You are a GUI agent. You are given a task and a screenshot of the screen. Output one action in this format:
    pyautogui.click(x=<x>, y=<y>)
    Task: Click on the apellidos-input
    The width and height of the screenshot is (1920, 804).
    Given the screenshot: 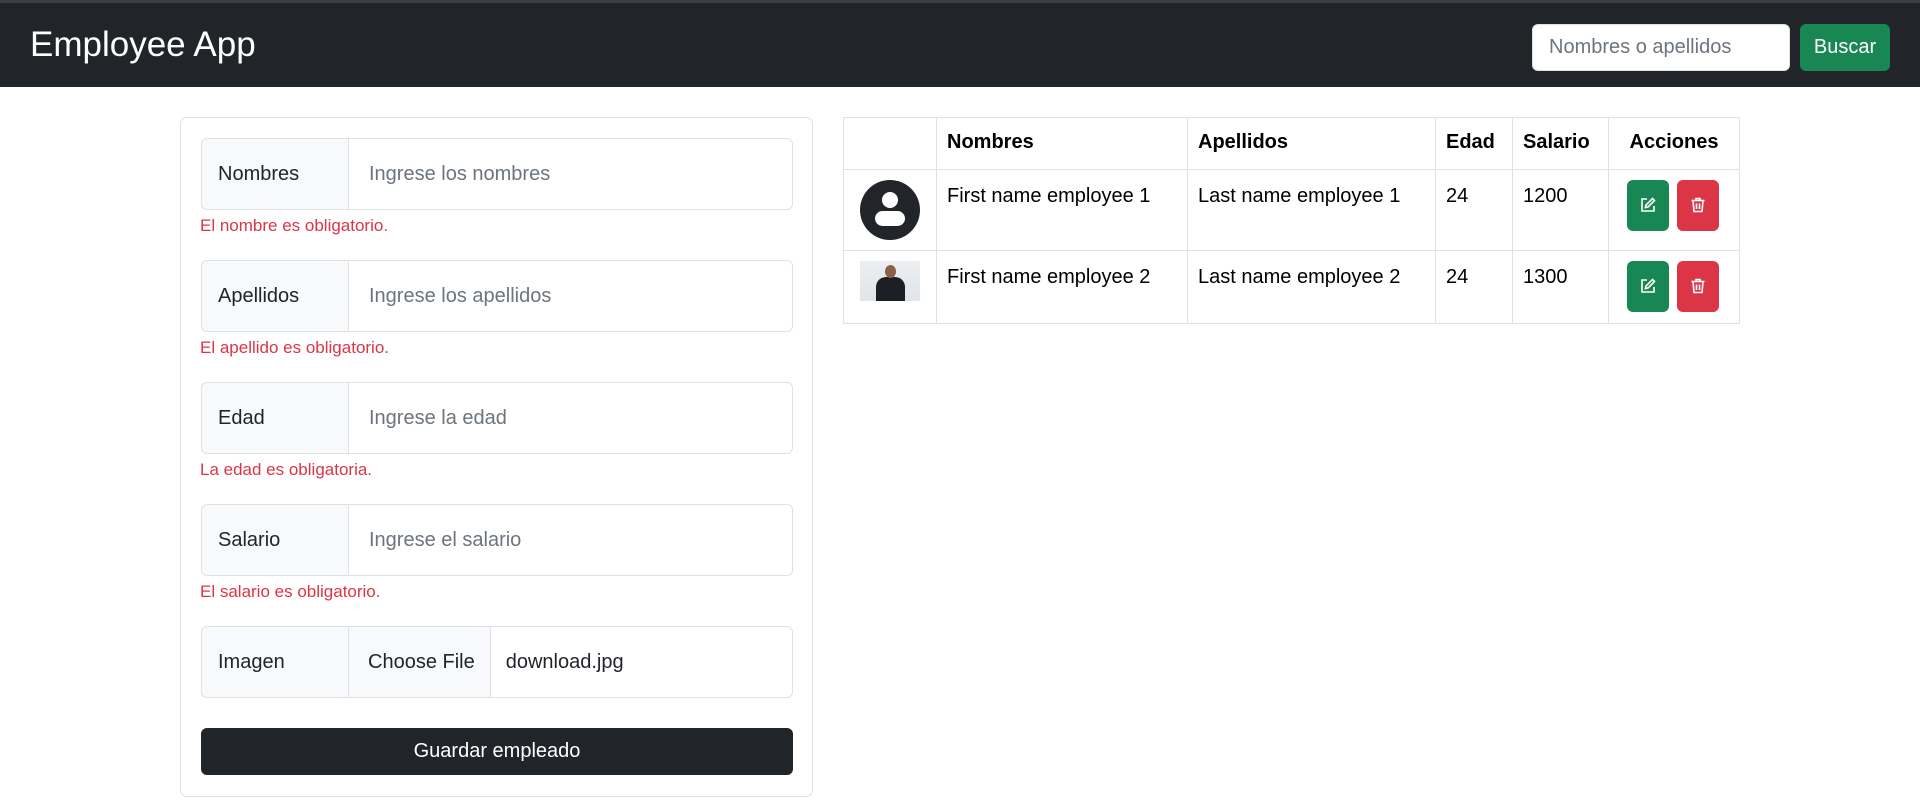 What is the action you would take?
    pyautogui.click(x=571, y=296)
    